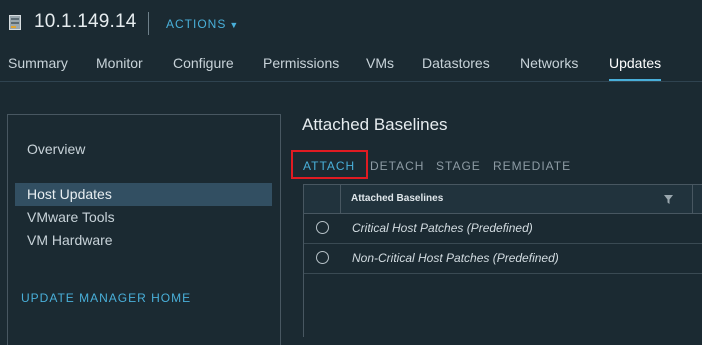 The image size is (702, 345). I want to click on update-manager-home-link: UPDATE MANAGER HOME, so click(106, 298).